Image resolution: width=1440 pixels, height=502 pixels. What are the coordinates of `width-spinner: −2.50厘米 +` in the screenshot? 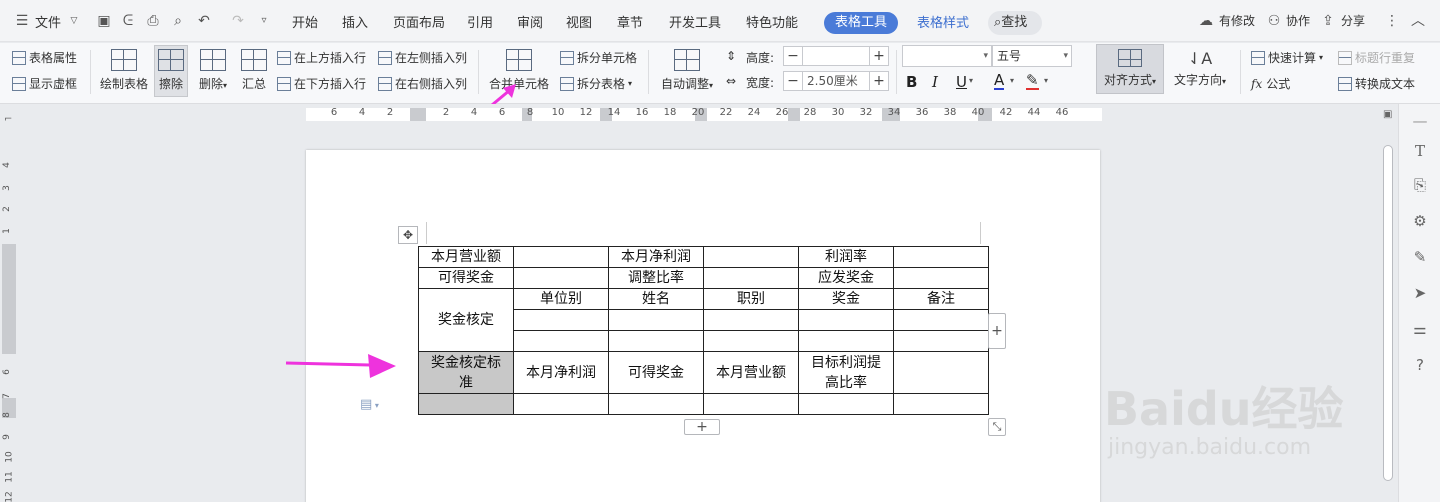 It's located at (836, 81).